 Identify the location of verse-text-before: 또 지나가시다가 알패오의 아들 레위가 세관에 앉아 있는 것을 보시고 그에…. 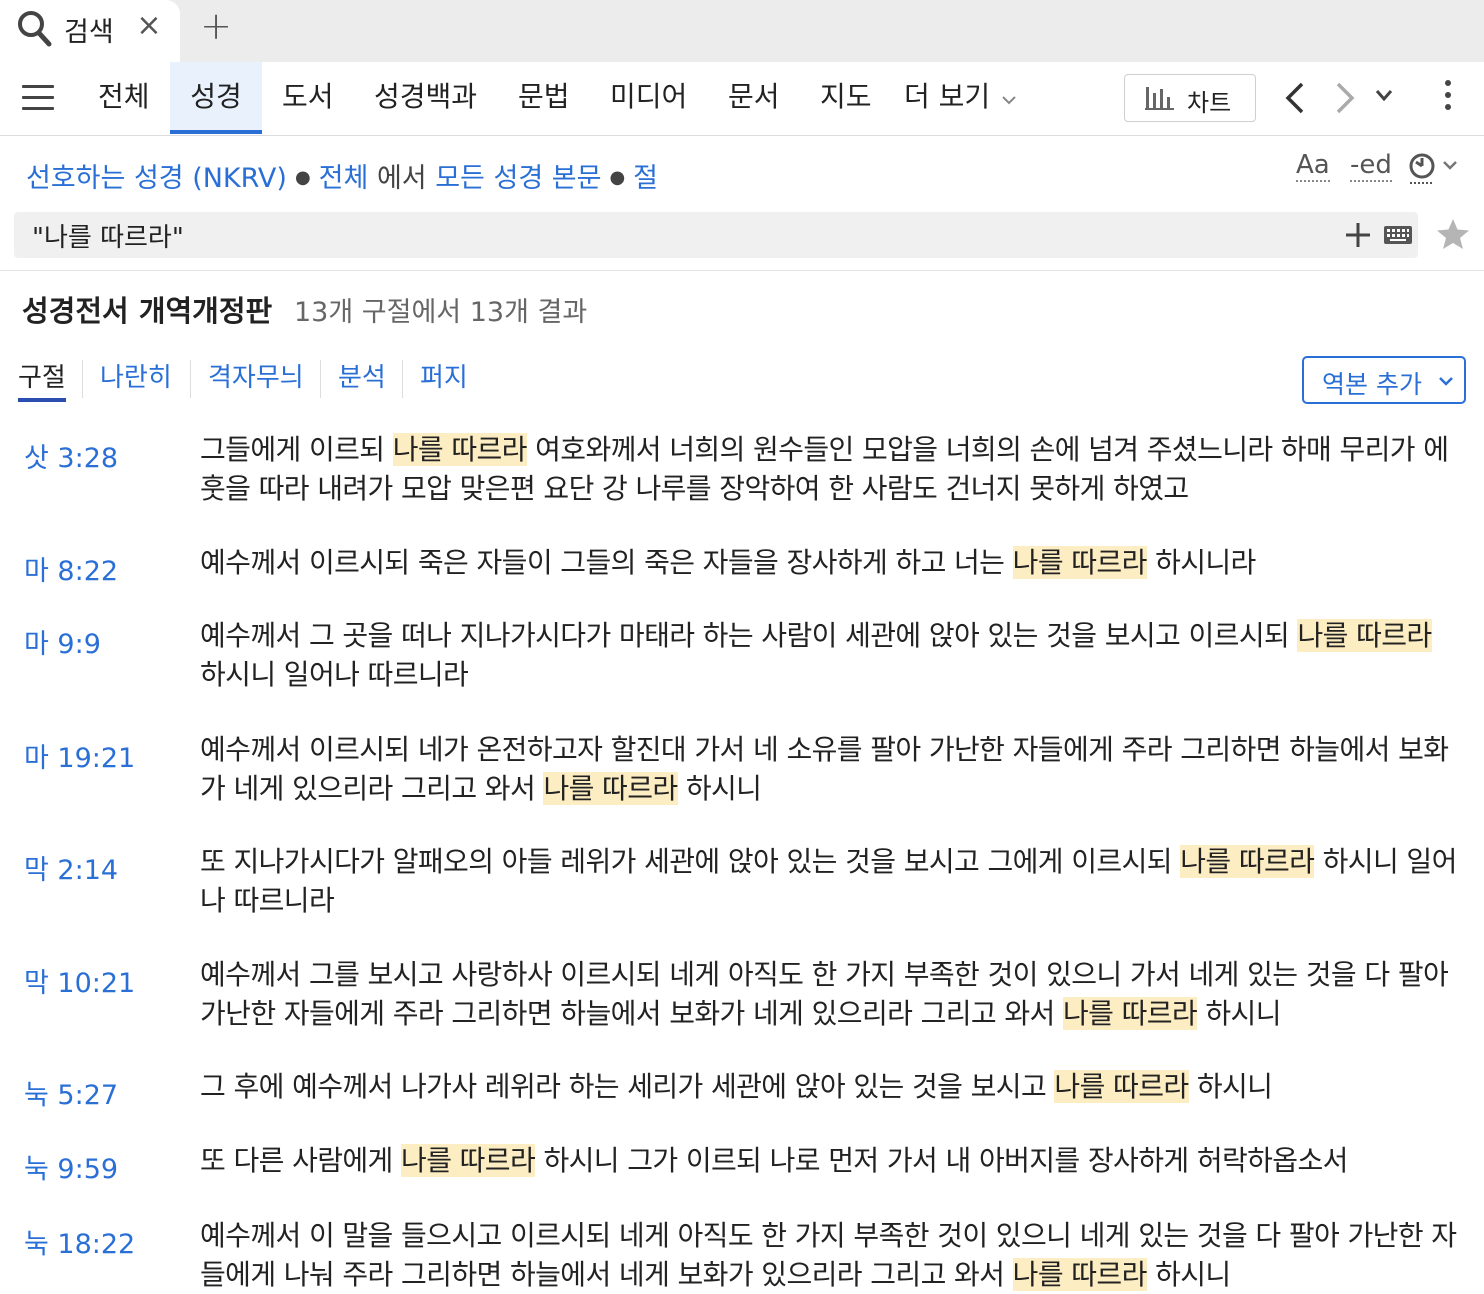
(690, 861).